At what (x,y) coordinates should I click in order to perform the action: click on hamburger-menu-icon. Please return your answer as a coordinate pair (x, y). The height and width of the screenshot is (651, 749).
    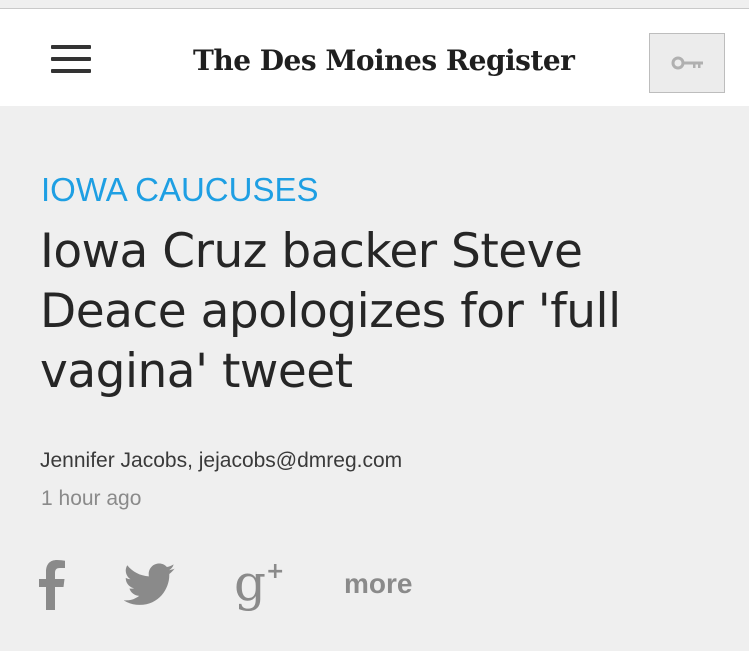
    Looking at the image, I should click on (71, 59).